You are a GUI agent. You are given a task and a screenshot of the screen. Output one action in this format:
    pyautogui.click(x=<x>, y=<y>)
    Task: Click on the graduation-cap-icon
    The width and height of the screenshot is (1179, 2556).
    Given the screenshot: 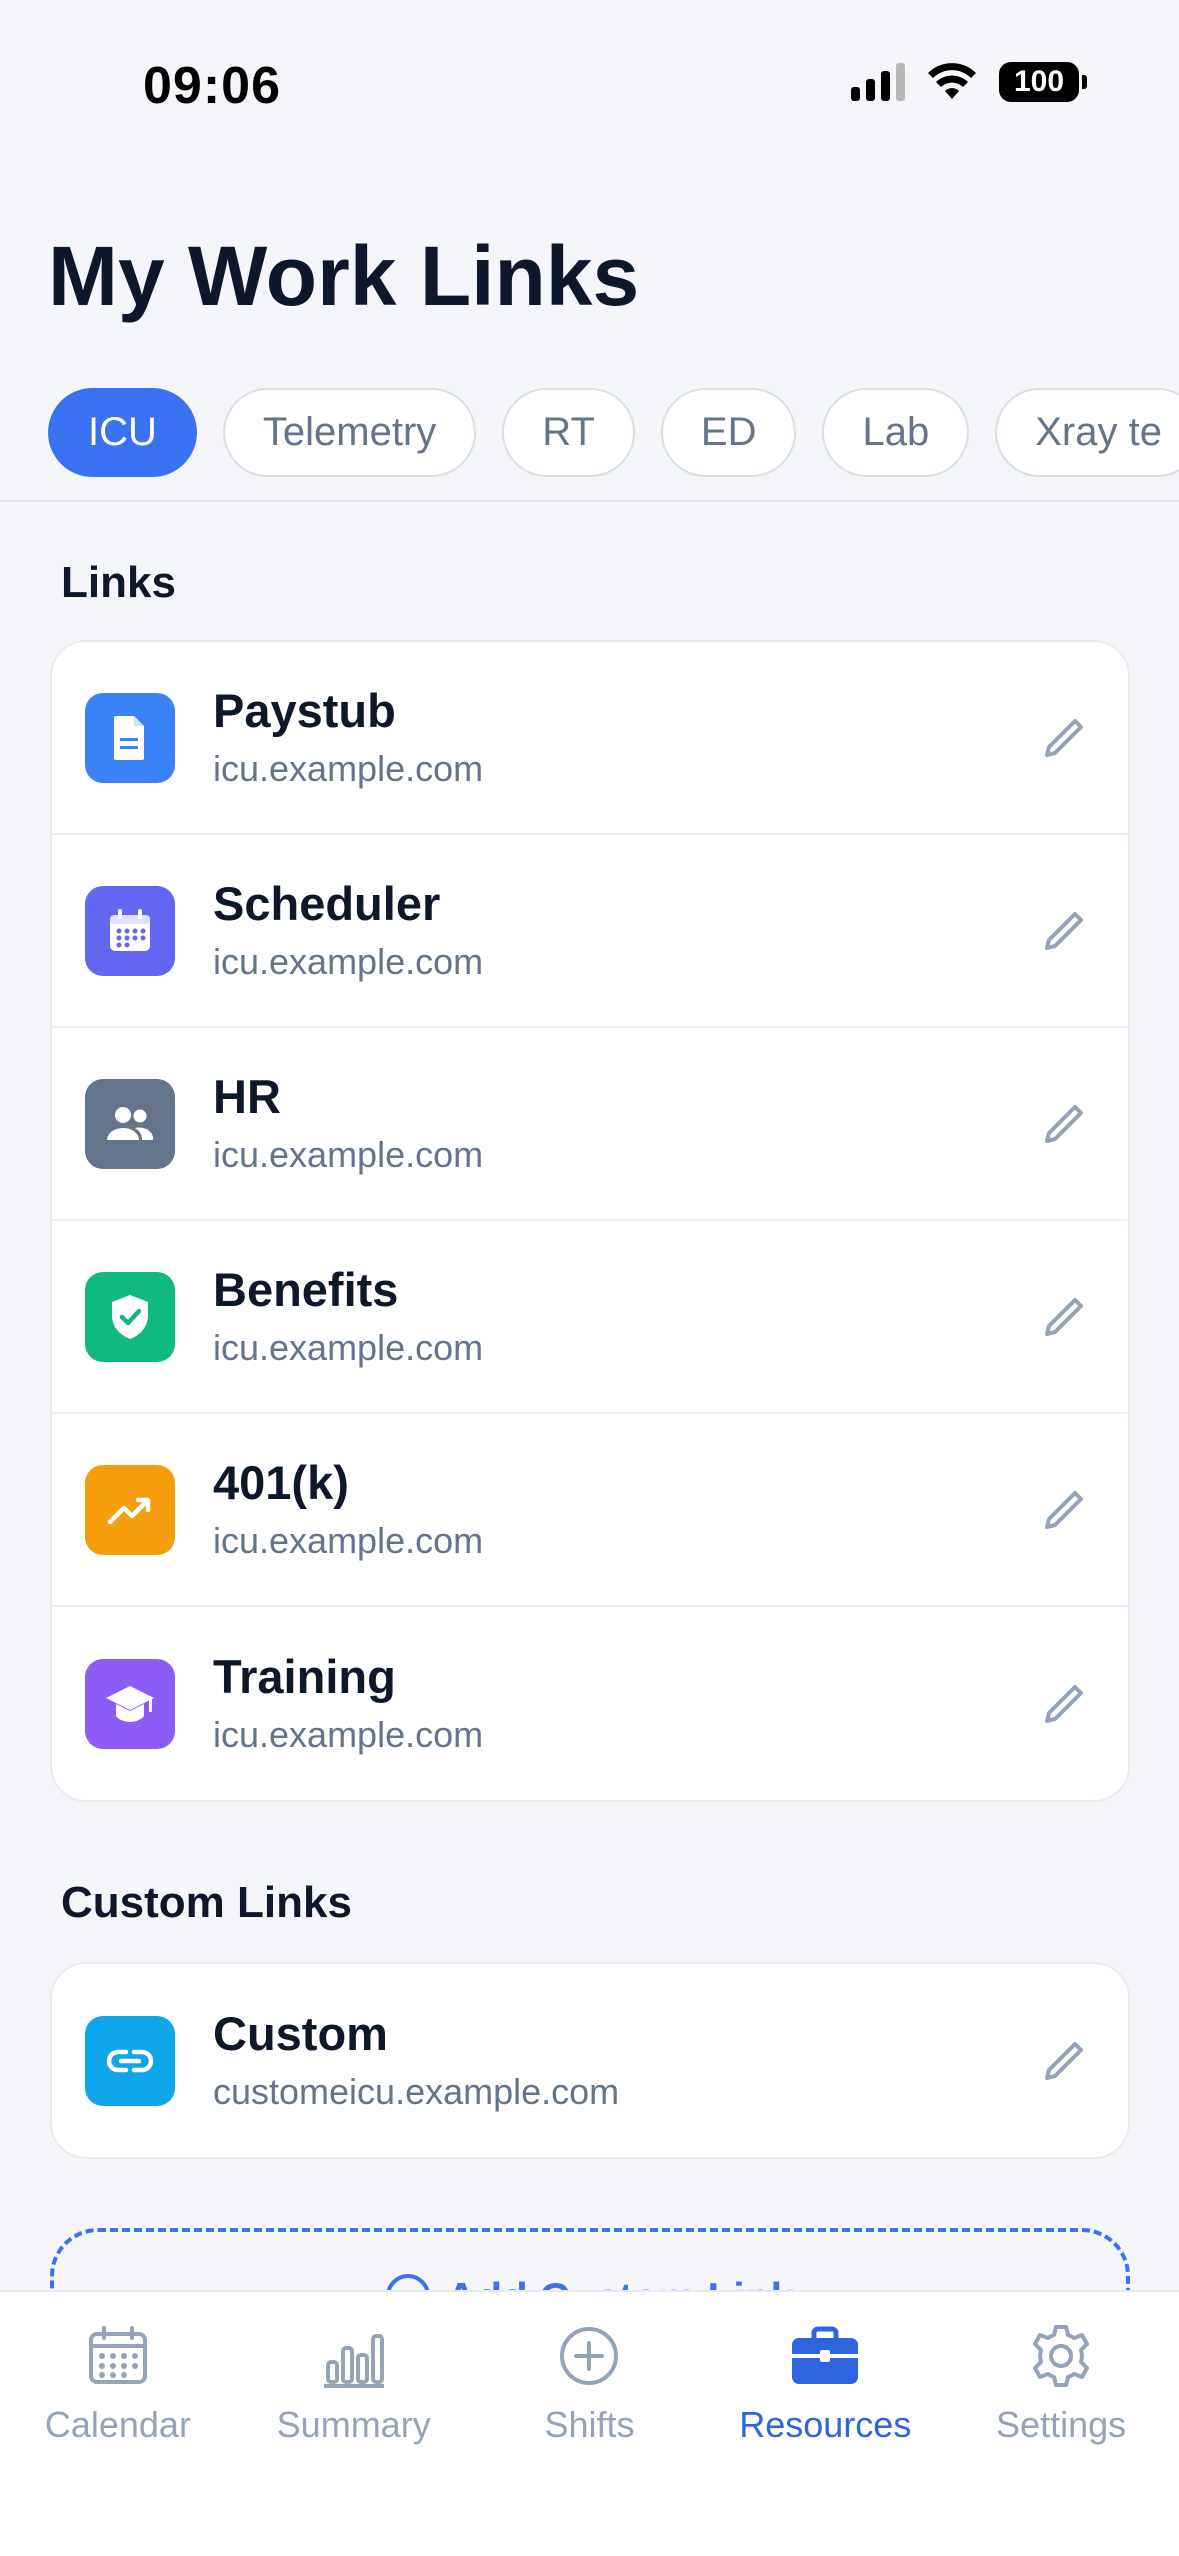 What is the action you would take?
    pyautogui.click(x=130, y=1703)
    